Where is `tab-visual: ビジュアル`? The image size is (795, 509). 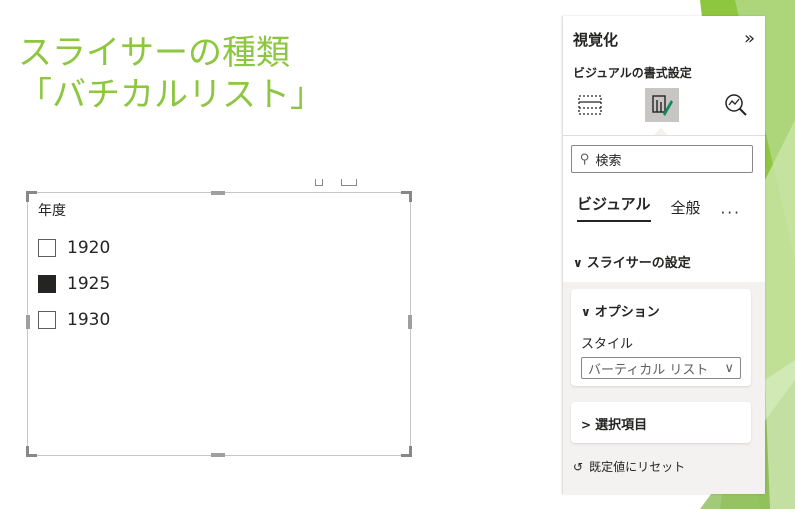
tab-visual: ビジュアル is located at coordinates (614, 207).